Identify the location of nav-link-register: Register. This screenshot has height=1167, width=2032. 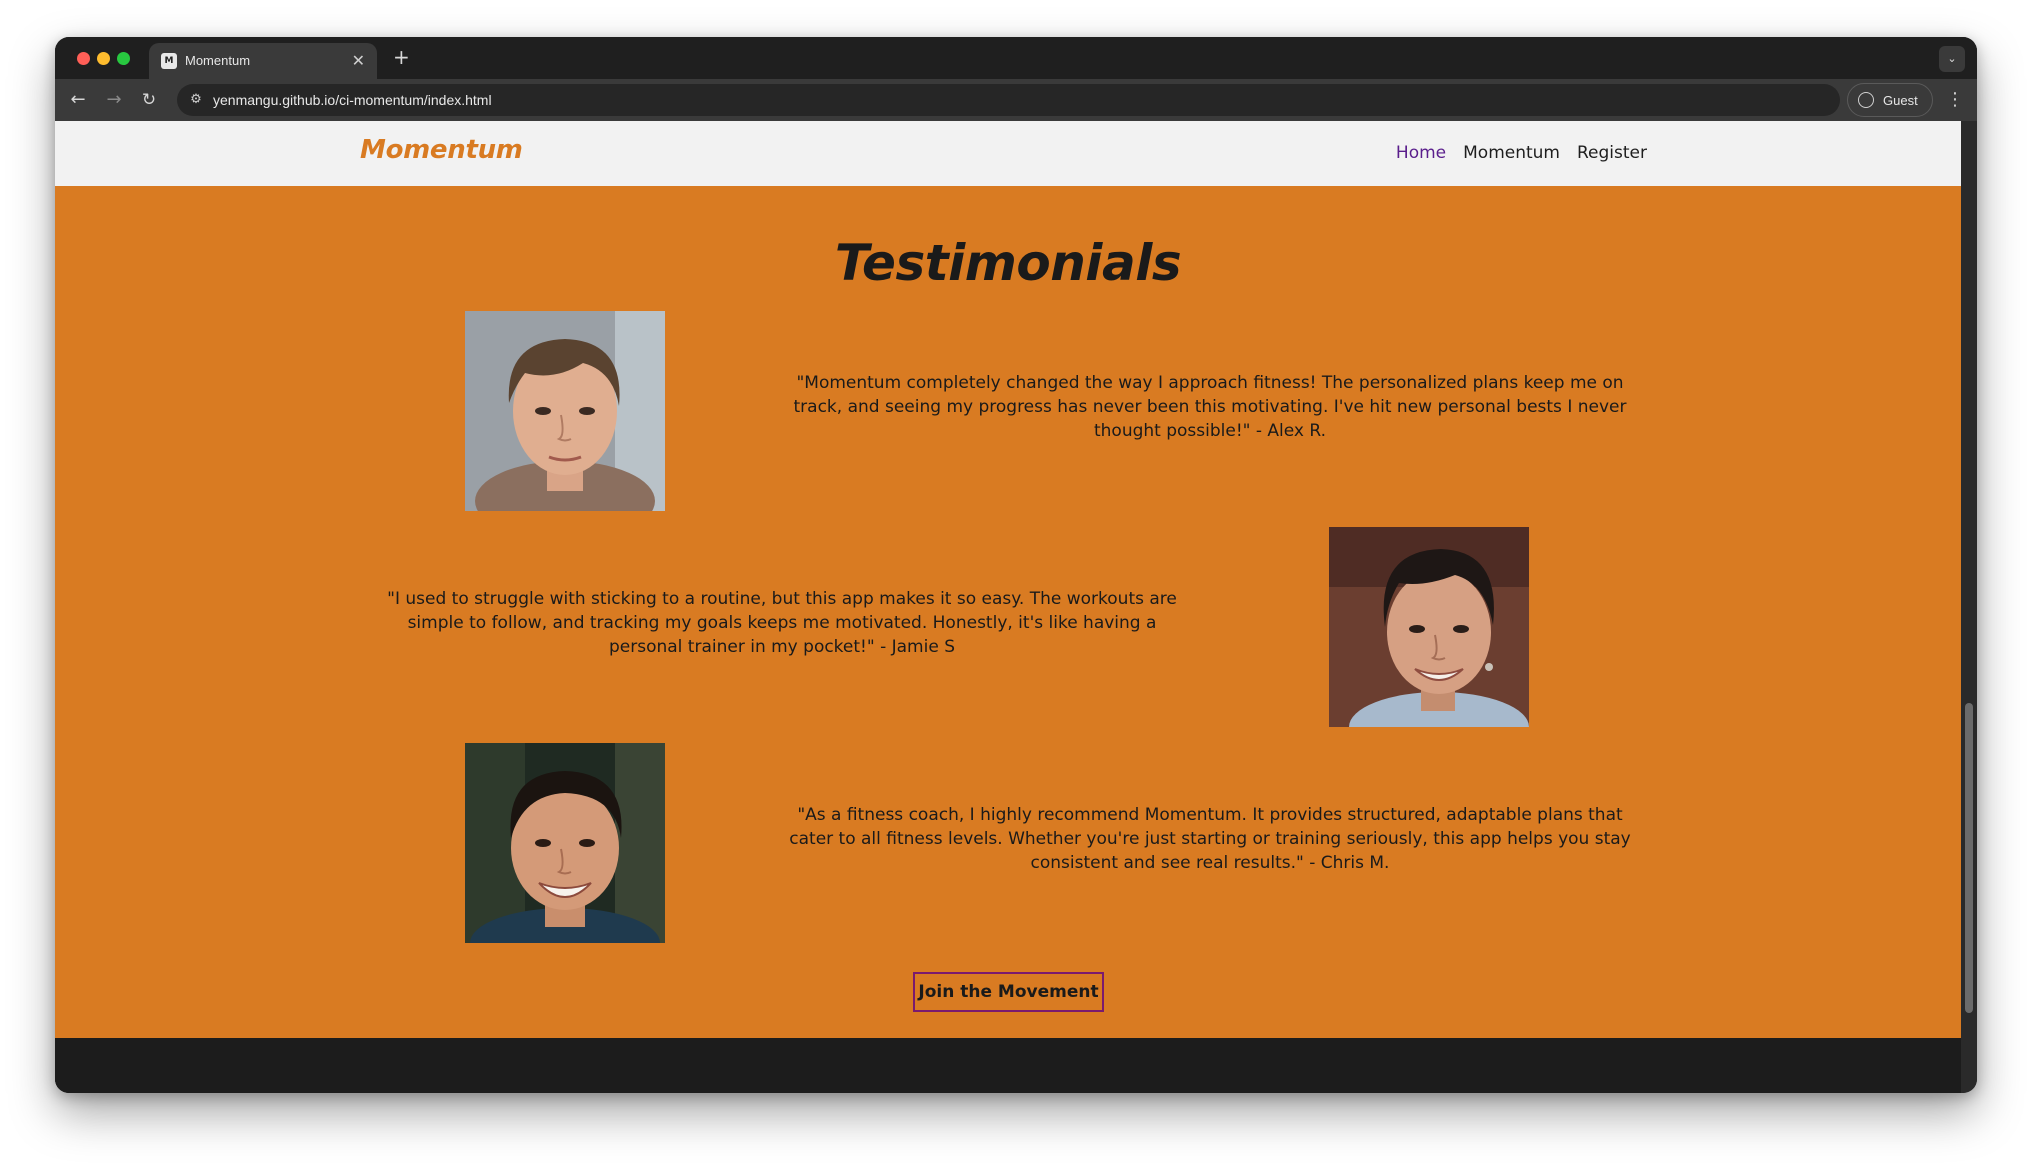
(1612, 153).